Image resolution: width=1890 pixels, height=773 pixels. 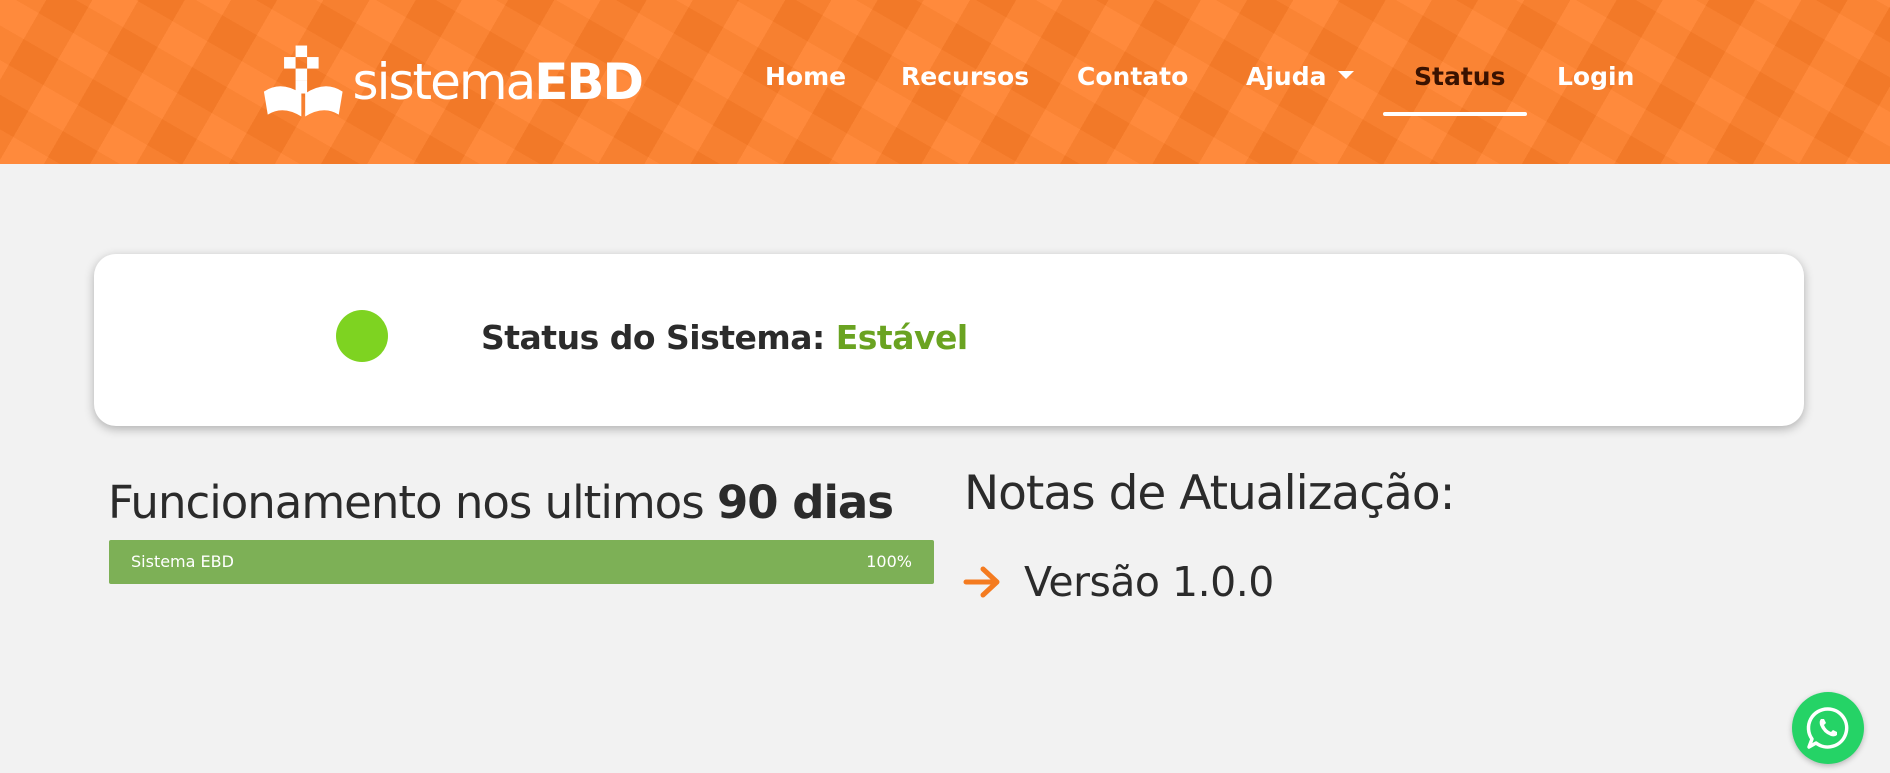 What do you see at coordinates (1132, 76) in the screenshot?
I see `nav-contato: Contato` at bounding box center [1132, 76].